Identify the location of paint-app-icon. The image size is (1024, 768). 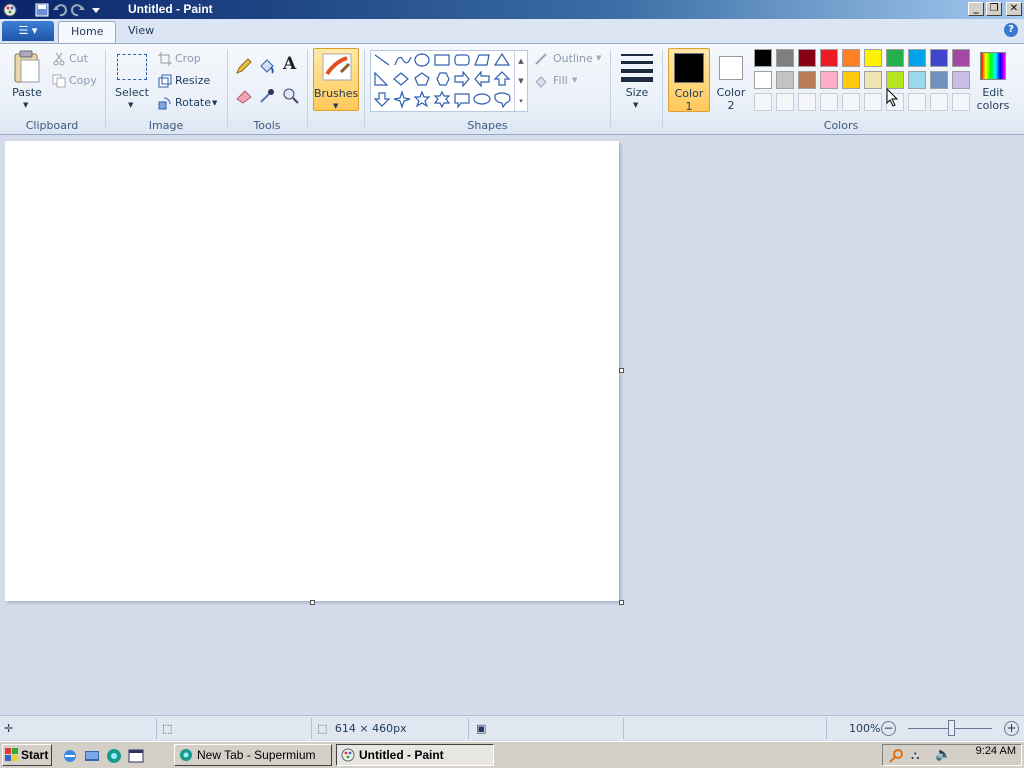
(10, 10).